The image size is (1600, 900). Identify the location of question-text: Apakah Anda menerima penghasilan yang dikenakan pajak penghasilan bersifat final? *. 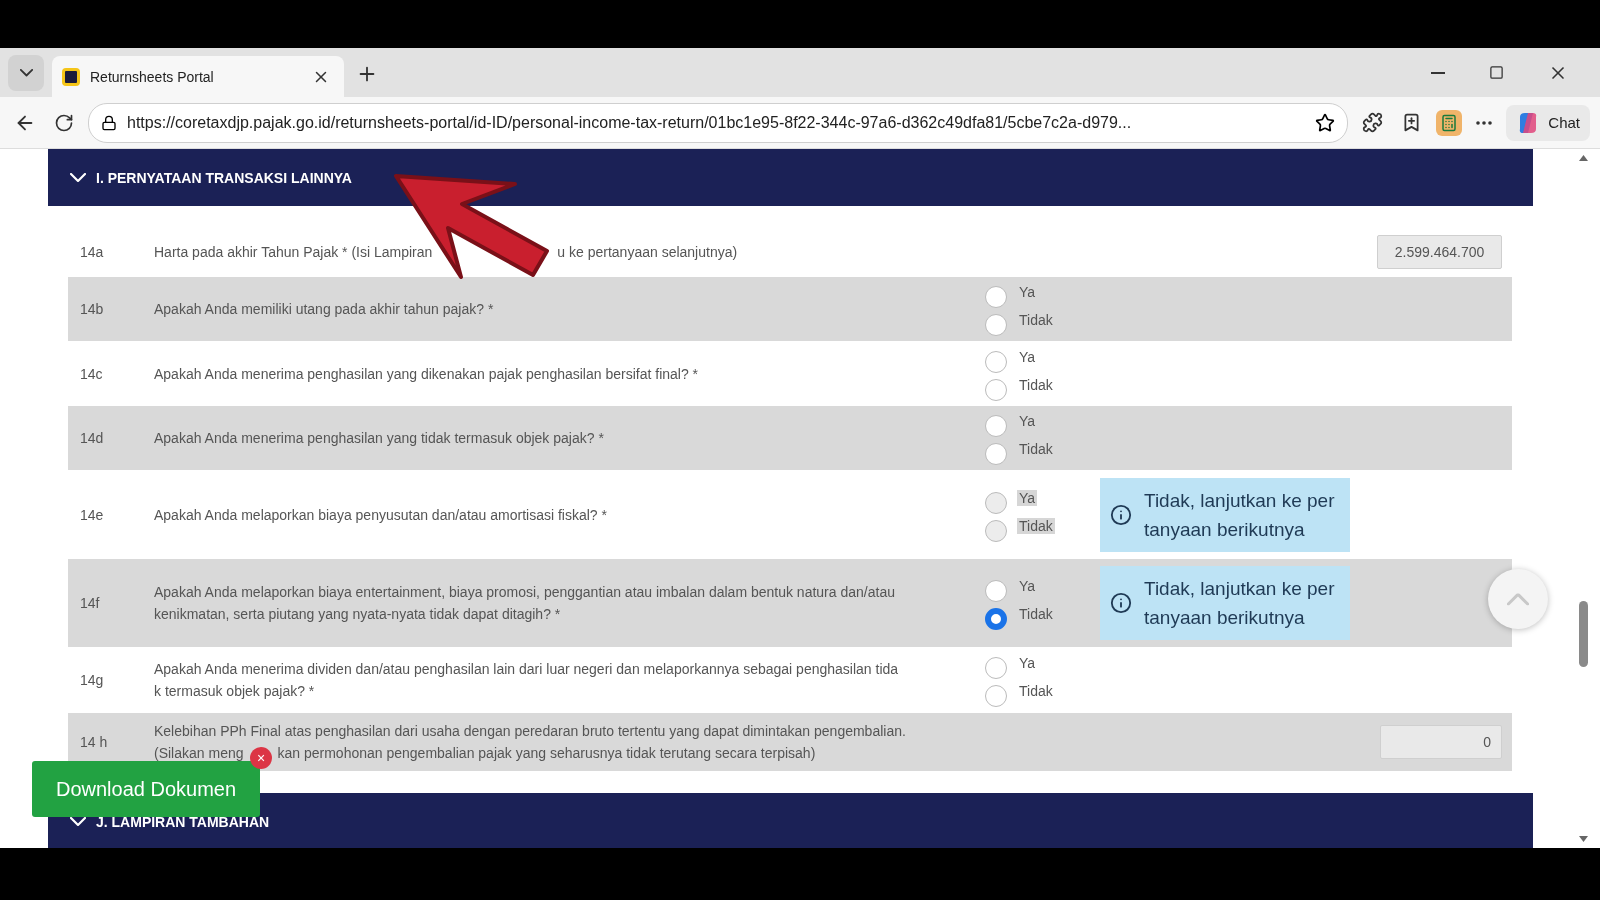
(426, 374).